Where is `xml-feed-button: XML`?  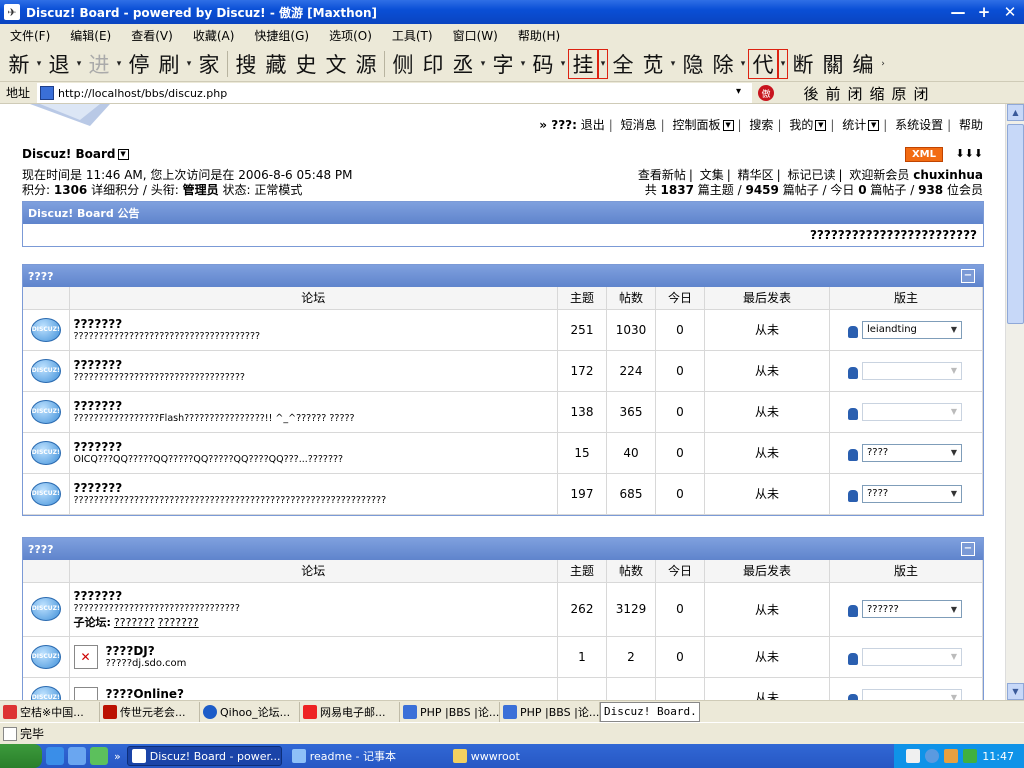 xml-feed-button: XML is located at coordinates (923, 154).